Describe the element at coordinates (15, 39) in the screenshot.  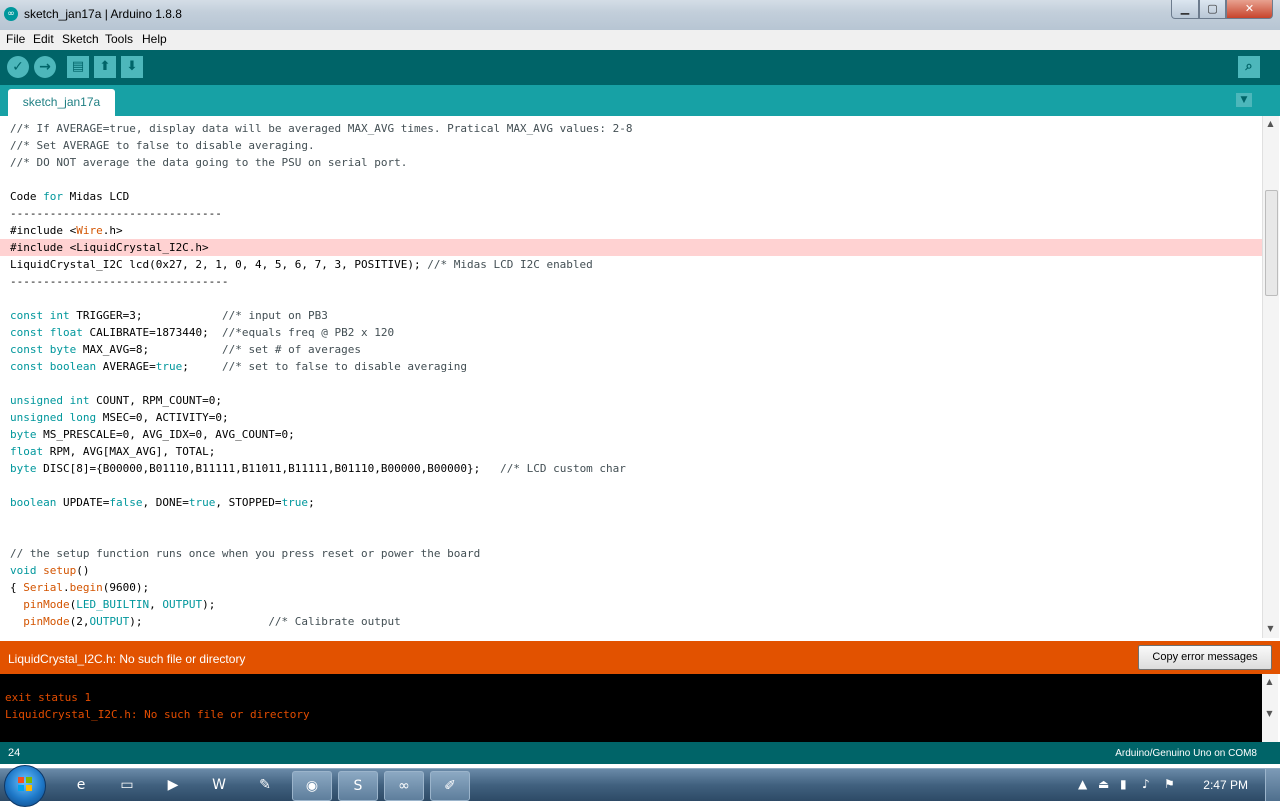
I see `menu-file: File` at that location.